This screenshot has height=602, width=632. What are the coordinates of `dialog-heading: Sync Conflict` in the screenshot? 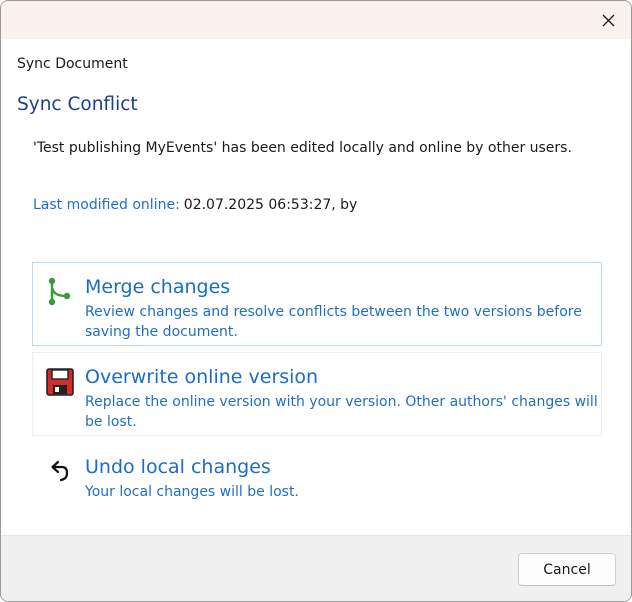 It's located at (77, 104).